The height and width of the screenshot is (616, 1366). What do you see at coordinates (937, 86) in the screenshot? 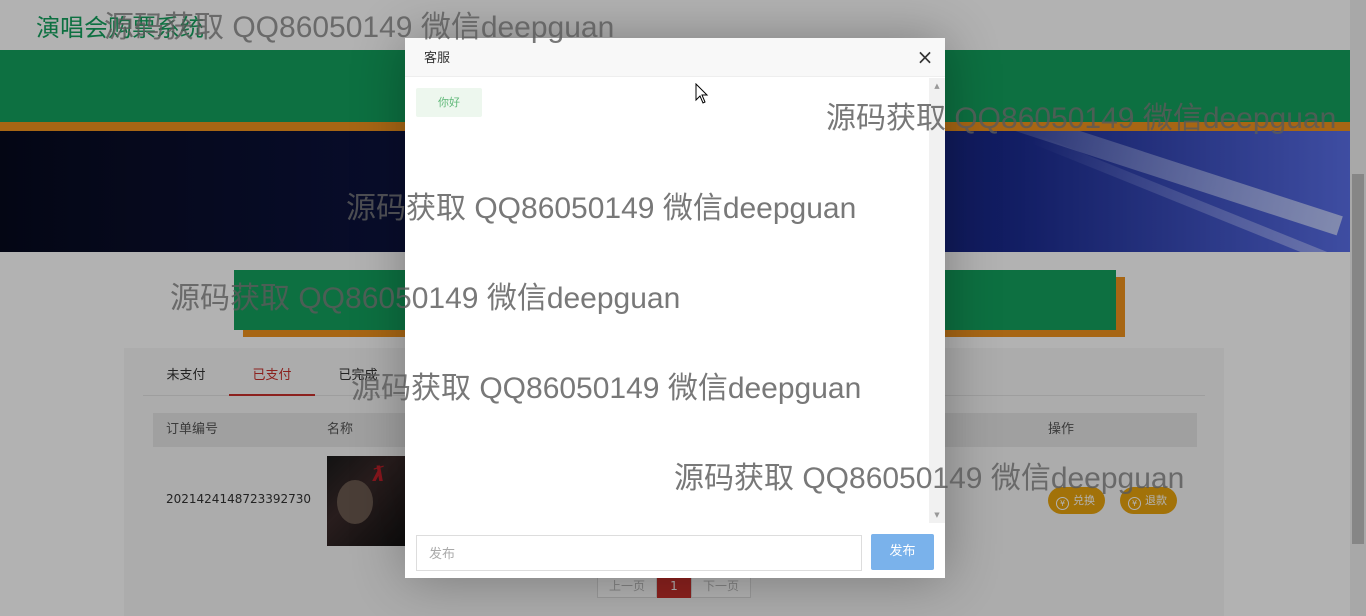
I see `scroll-up-icon: ▲` at bounding box center [937, 86].